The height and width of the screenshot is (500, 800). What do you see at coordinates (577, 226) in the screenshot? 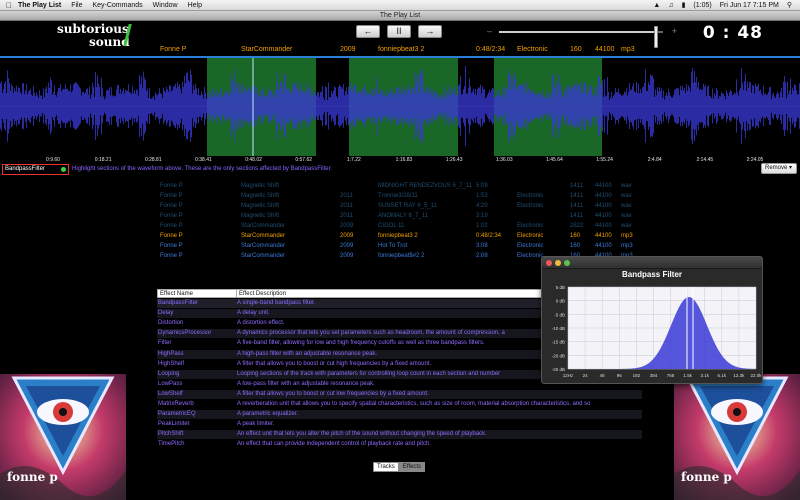
I see `track-bpm: 2822` at bounding box center [577, 226].